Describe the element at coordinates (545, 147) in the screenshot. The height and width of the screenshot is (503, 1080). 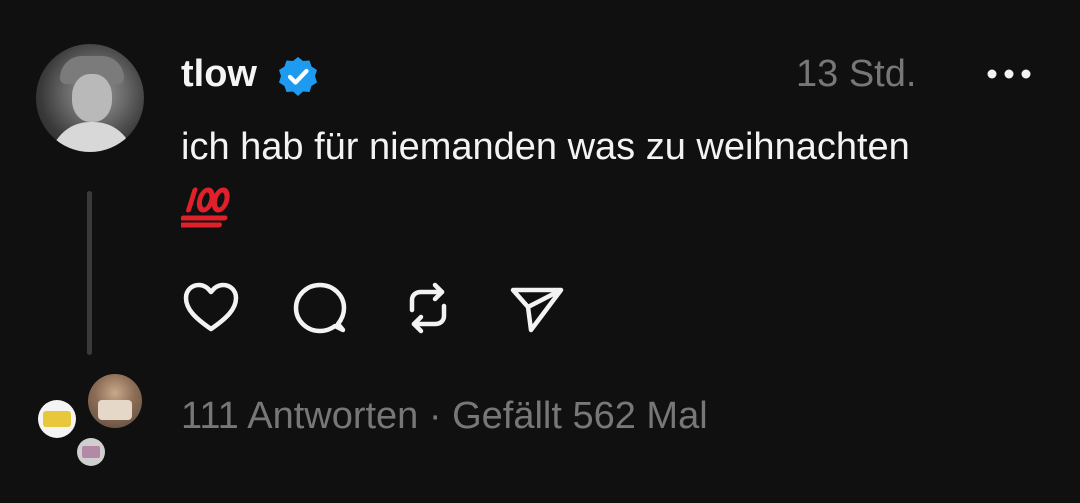
I see `post-text: ich hab für niemanden was zu weihnachten` at that location.